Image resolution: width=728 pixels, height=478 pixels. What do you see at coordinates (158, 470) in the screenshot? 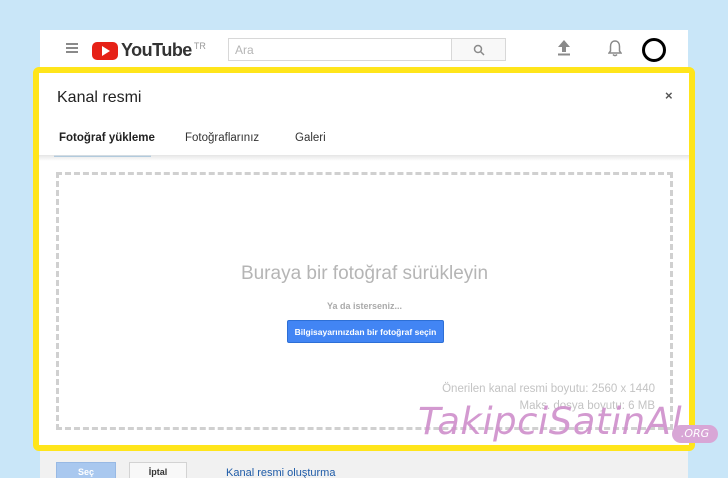
I see `cancel-button: İptal` at bounding box center [158, 470].